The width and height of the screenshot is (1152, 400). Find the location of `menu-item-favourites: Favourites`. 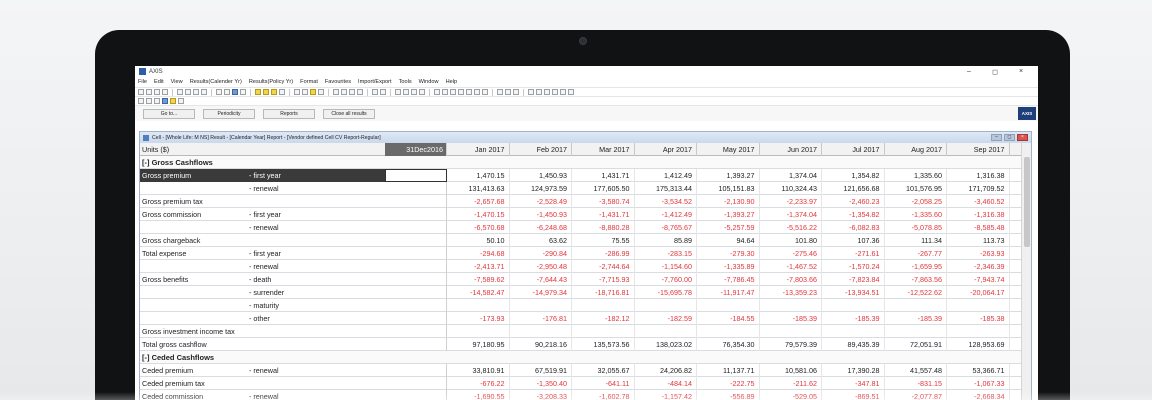

menu-item-favourites: Favourites is located at coordinates (338, 82).